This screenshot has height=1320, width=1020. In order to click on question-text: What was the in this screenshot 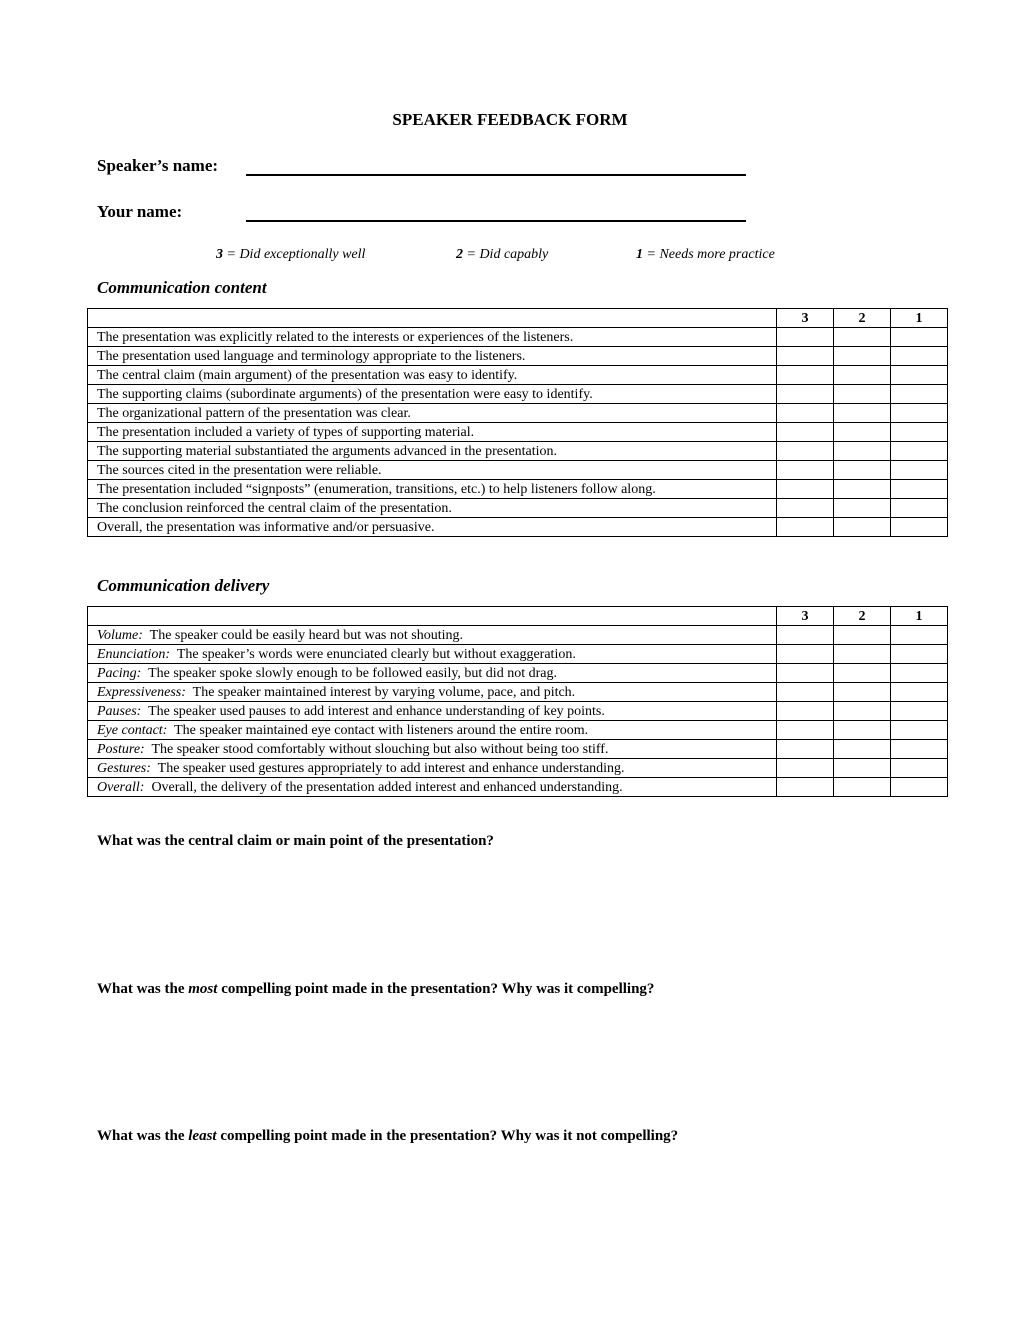, I will do `click(143, 1136)`.